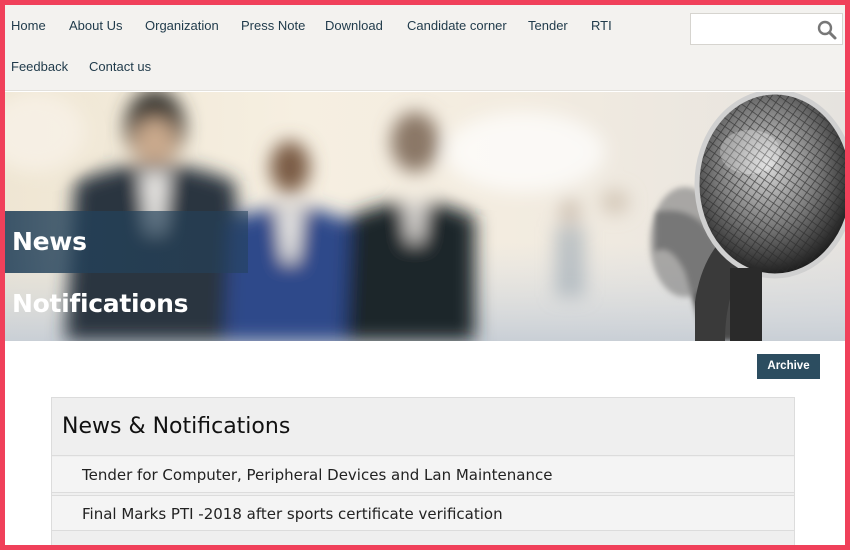 This screenshot has height=550, width=850. What do you see at coordinates (28, 25) in the screenshot?
I see `nav-home-link: Home` at bounding box center [28, 25].